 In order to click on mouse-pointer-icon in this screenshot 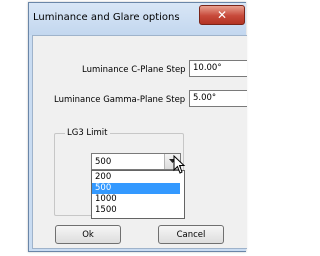, I will do `click(179, 164)`.